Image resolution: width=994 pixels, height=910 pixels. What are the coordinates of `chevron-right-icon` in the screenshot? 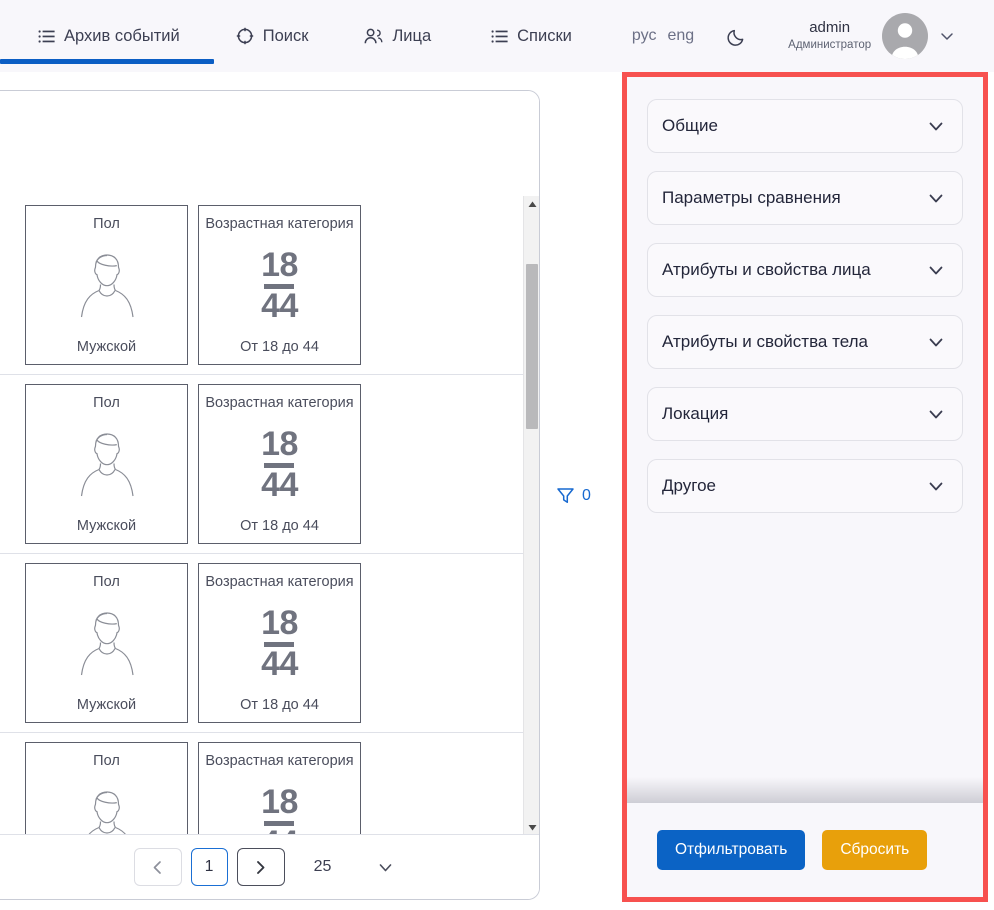 It's located at (260, 867).